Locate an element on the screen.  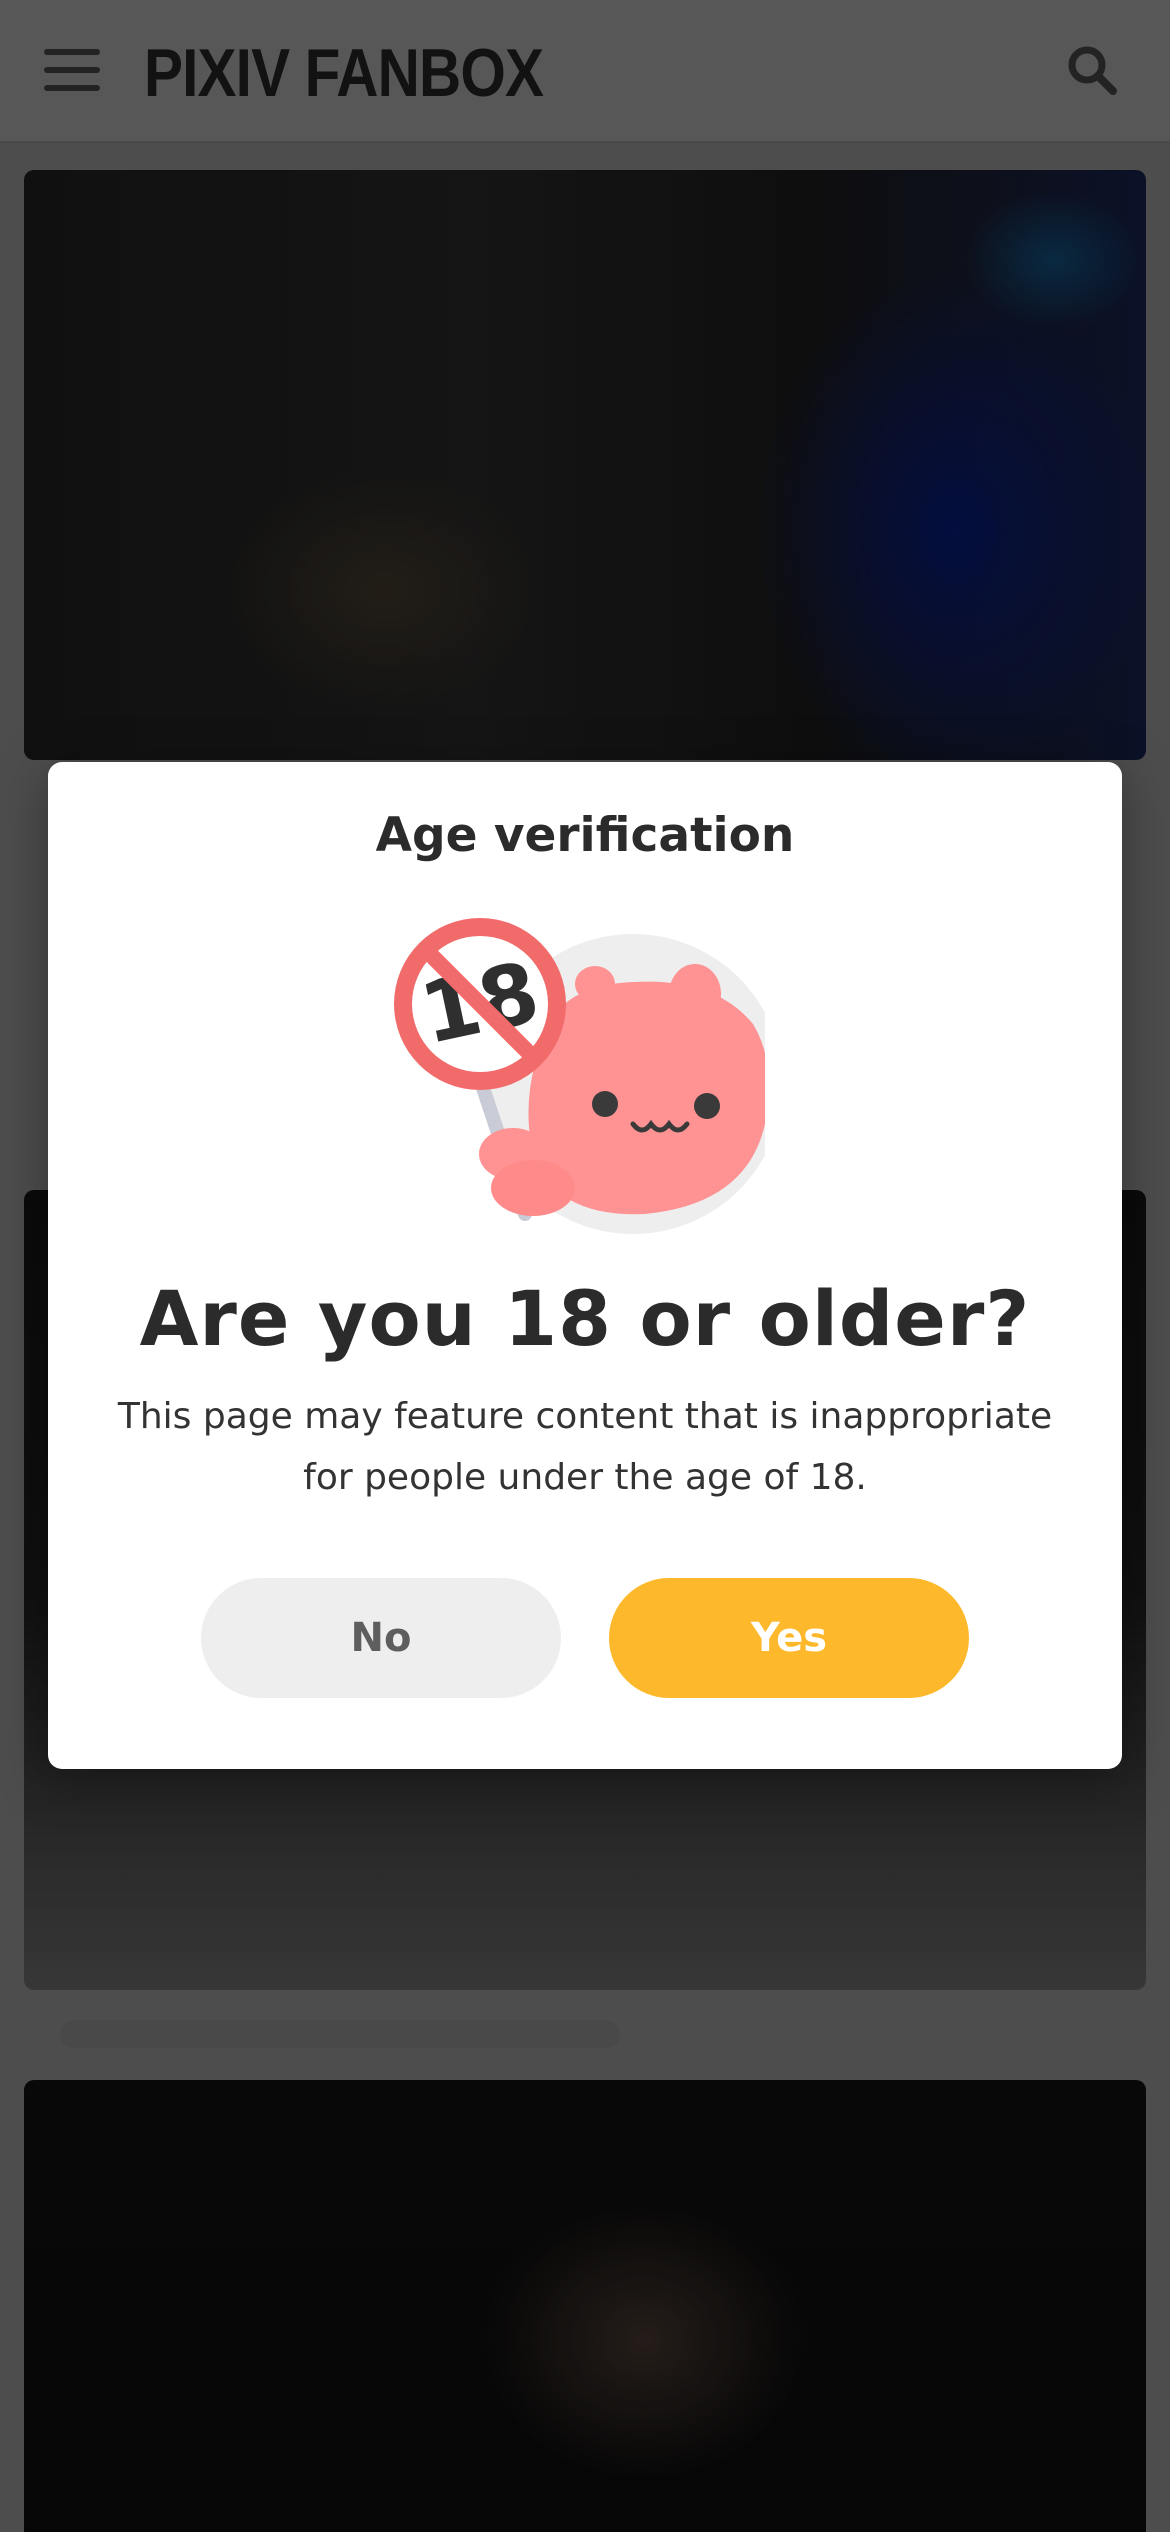
yes-button: Yes is located at coordinates (789, 1638).